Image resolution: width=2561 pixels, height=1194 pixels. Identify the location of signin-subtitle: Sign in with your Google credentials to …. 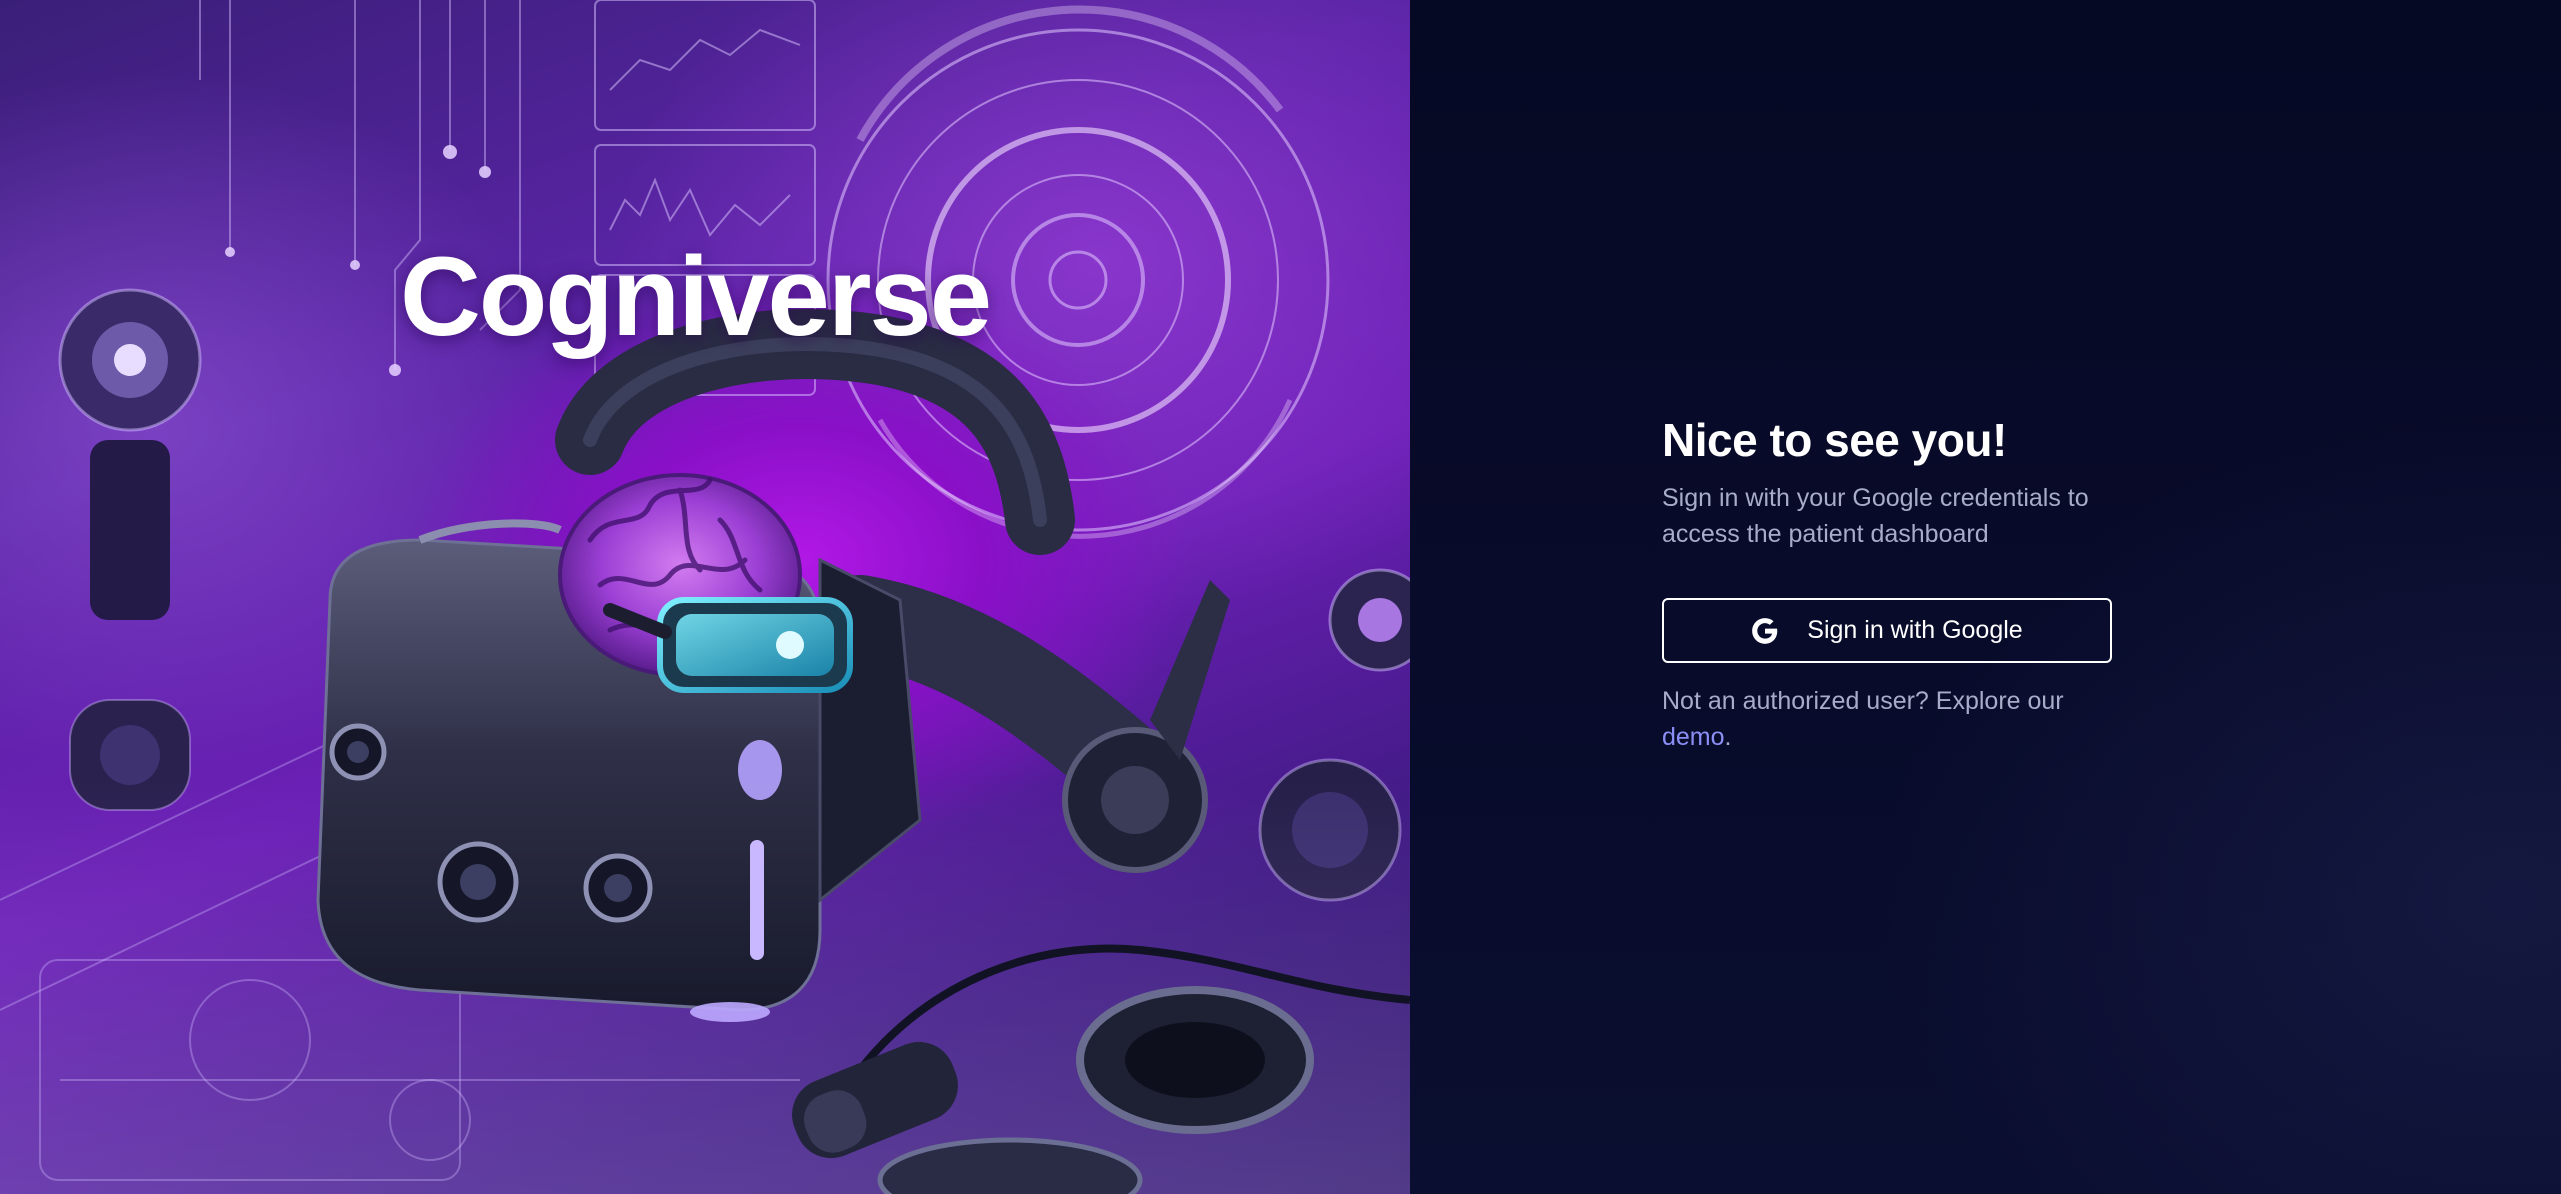
(1875, 516).